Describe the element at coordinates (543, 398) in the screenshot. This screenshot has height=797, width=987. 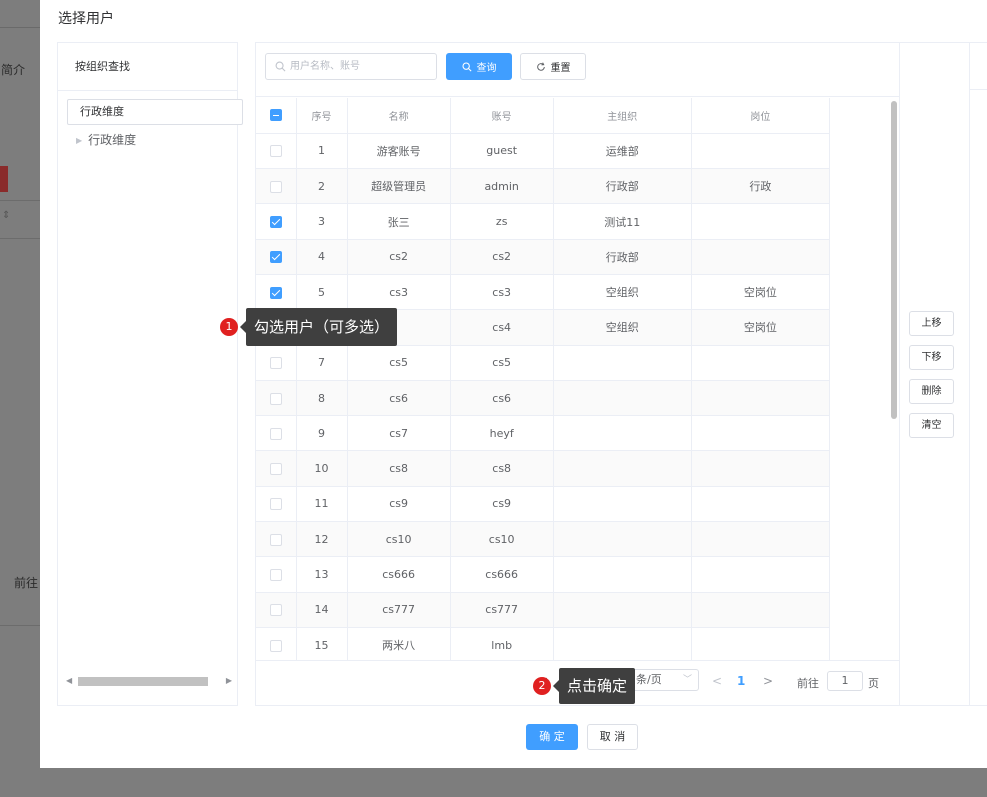
I see `table-row: 8 cs6 cs6` at that location.